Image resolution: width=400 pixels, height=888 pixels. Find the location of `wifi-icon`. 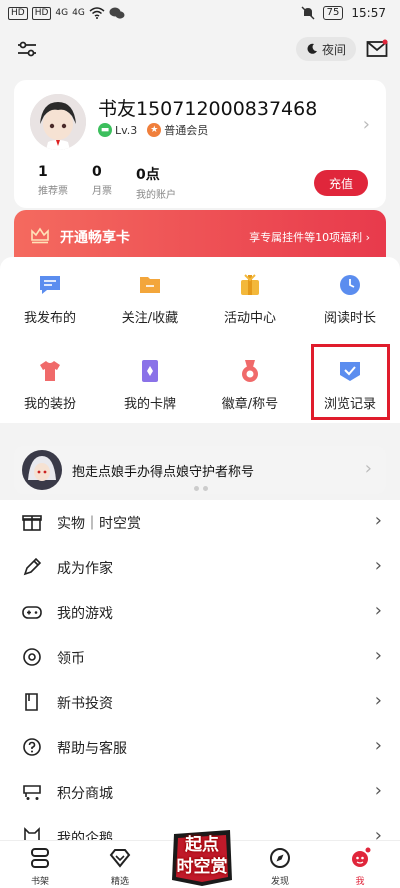

wifi-icon is located at coordinates (97, 13).